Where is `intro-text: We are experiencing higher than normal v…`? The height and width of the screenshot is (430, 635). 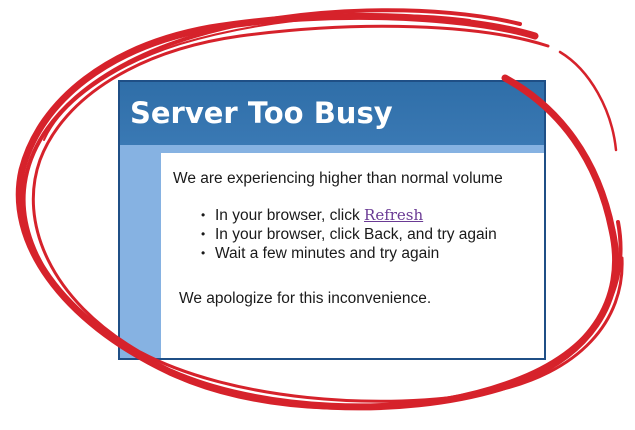 intro-text: We are experiencing higher than normal v… is located at coordinates (338, 178).